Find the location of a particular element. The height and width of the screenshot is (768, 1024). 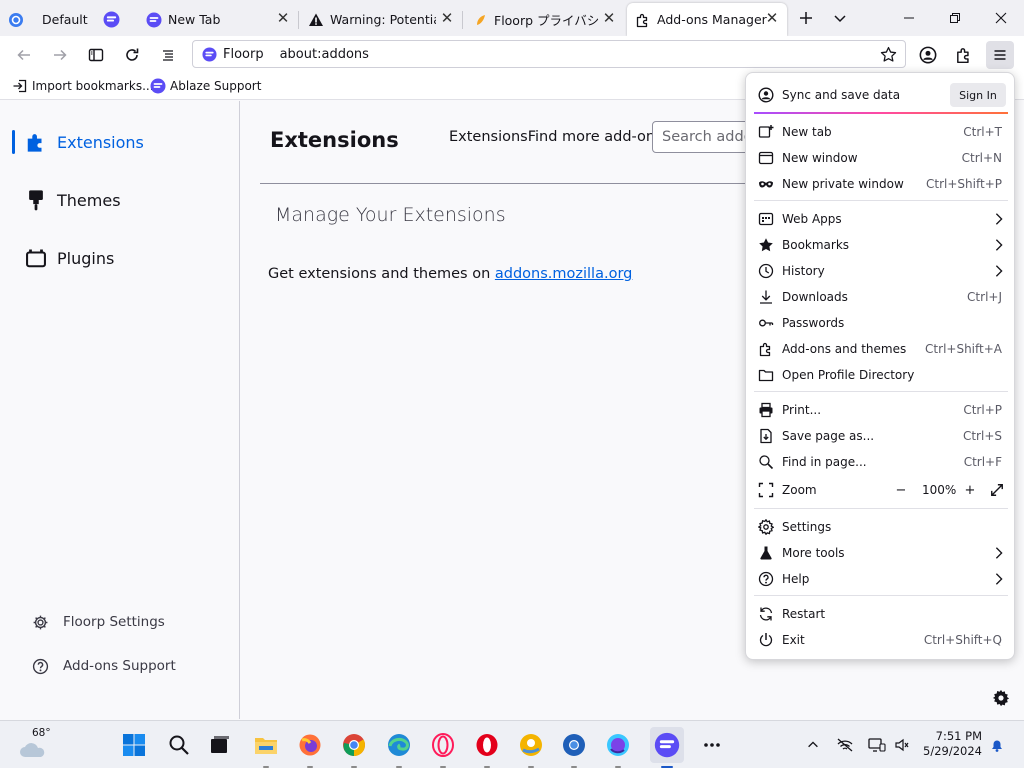

search-icon is located at coordinates (766, 462).